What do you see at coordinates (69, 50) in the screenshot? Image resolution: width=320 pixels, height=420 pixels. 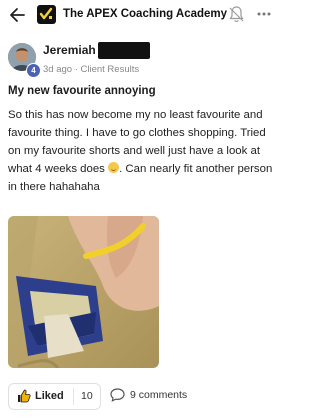 I see `author-name: Jeremiah` at bounding box center [69, 50].